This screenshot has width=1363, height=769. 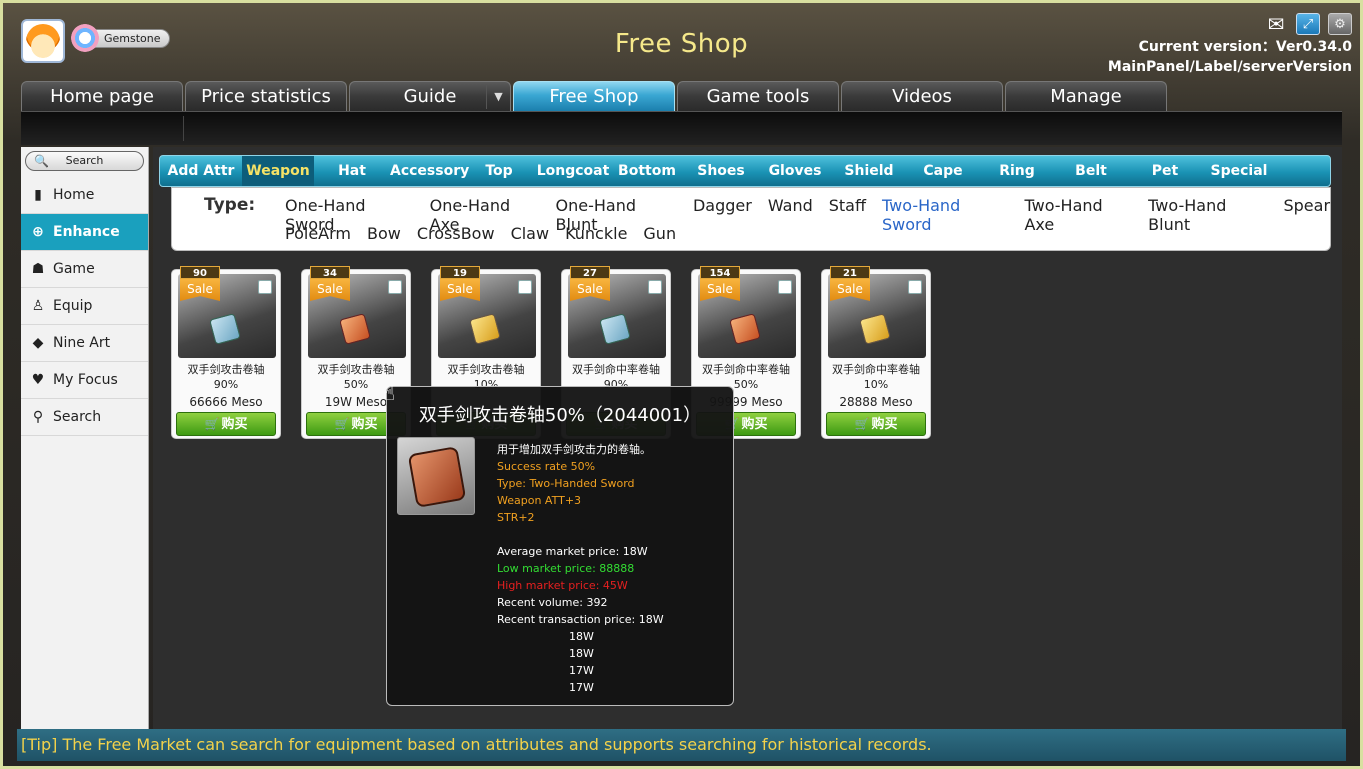 What do you see at coordinates (460, 272) in the screenshot?
I see `item-count: 19` at bounding box center [460, 272].